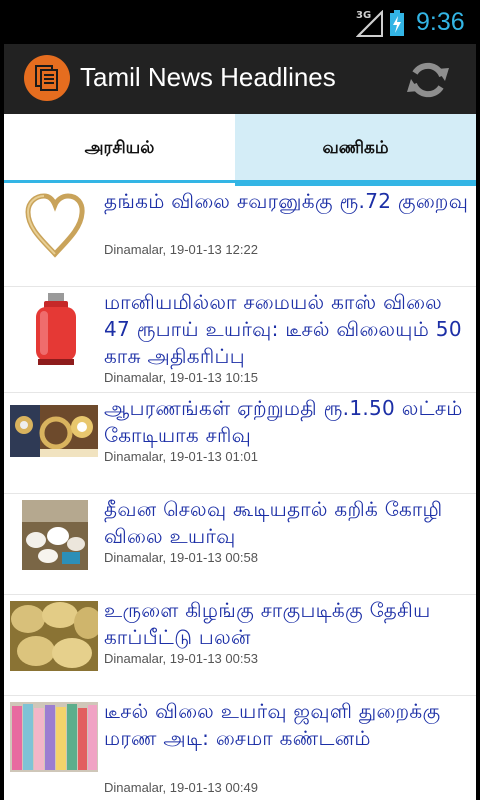 The height and width of the screenshot is (800, 480). Describe the element at coordinates (54, 431) in the screenshot. I see `jewellery-thumbnail` at that location.